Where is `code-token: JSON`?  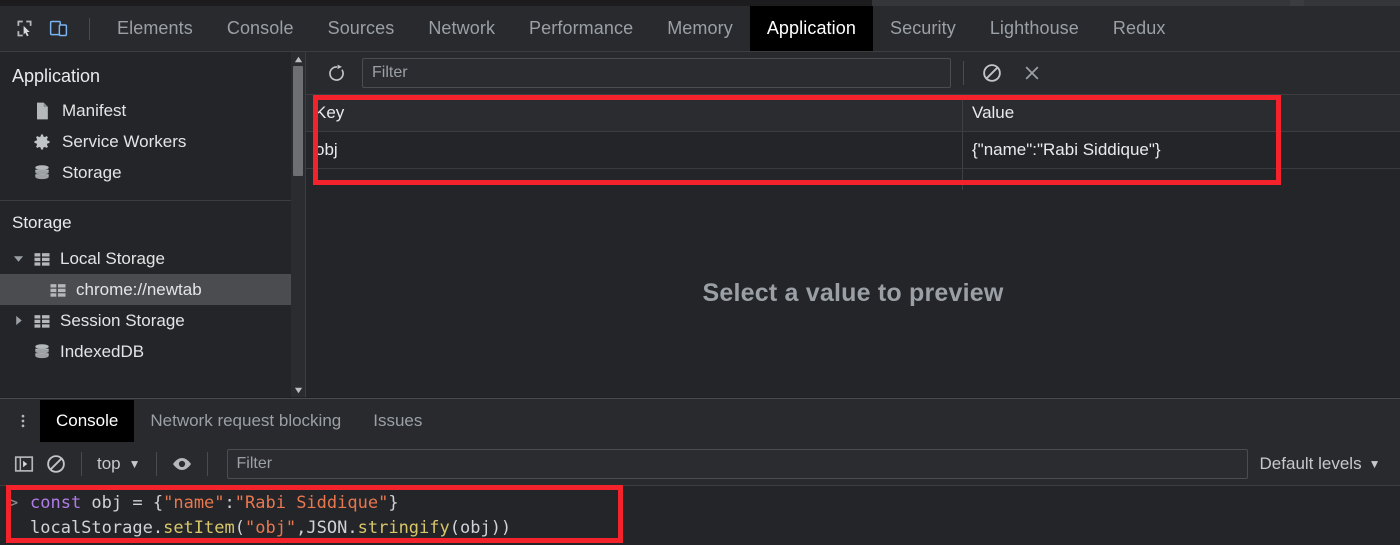 code-token: JSON is located at coordinates (327, 528).